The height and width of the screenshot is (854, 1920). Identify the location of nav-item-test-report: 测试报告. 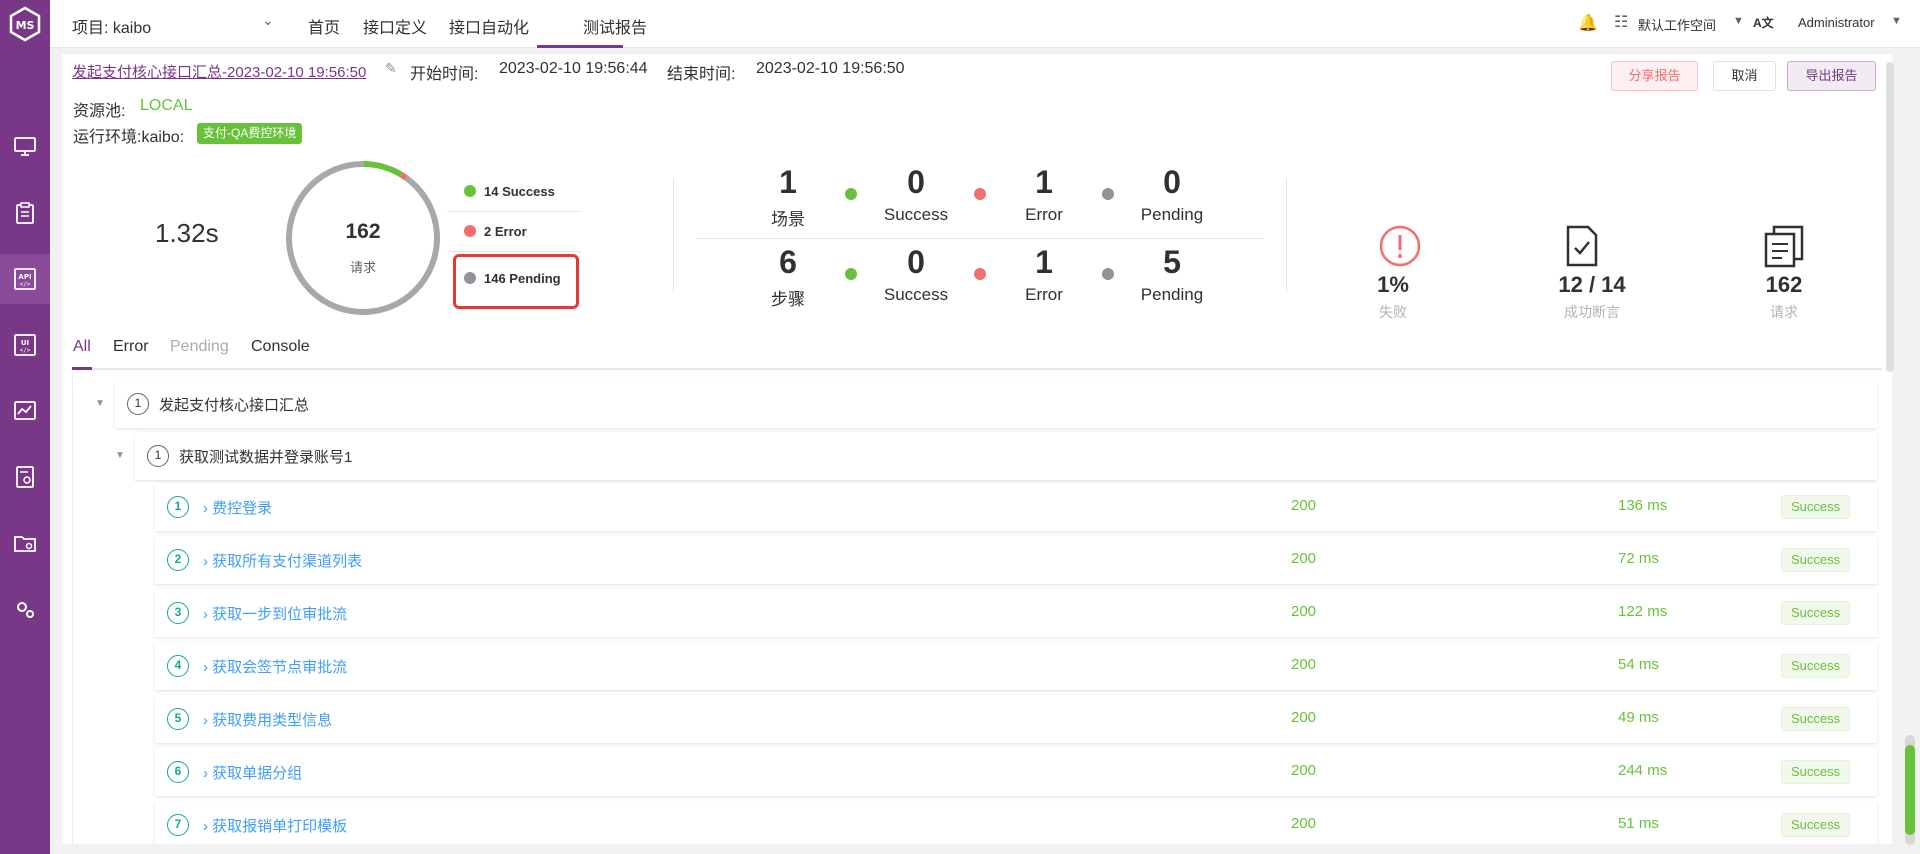
(615, 26).